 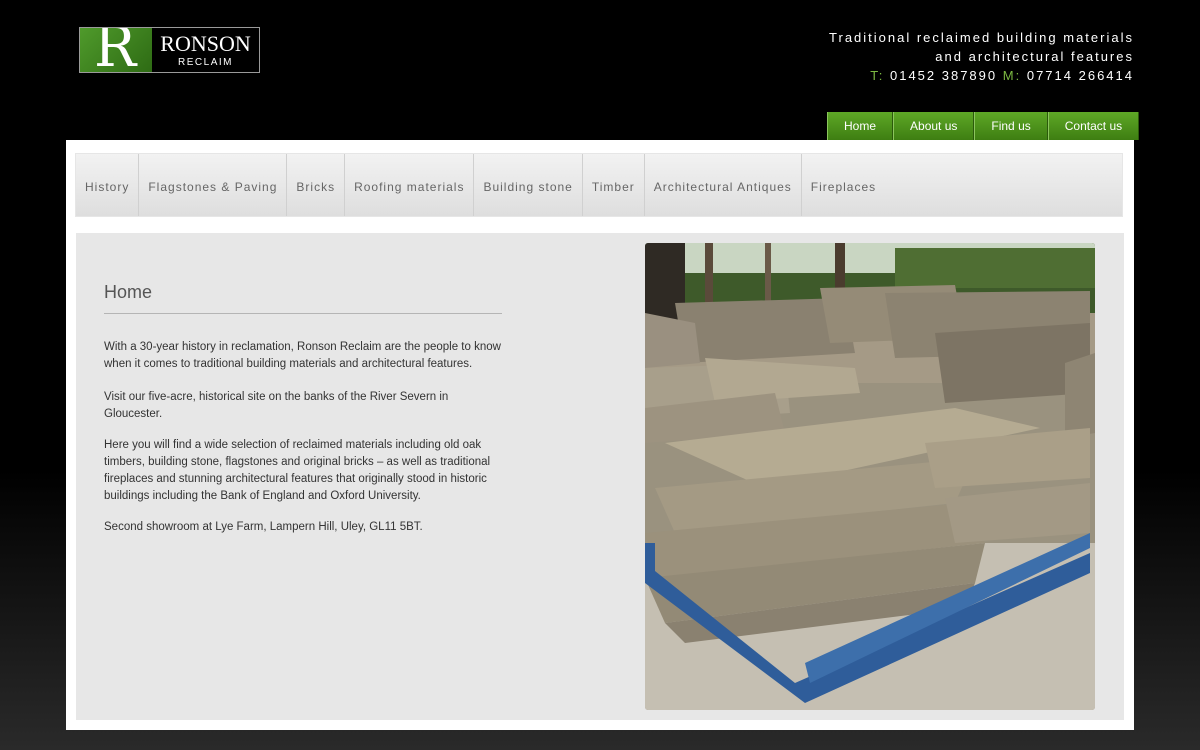 What do you see at coordinates (943, 75) in the screenshot?
I see `tel-number: 01452 387890` at bounding box center [943, 75].